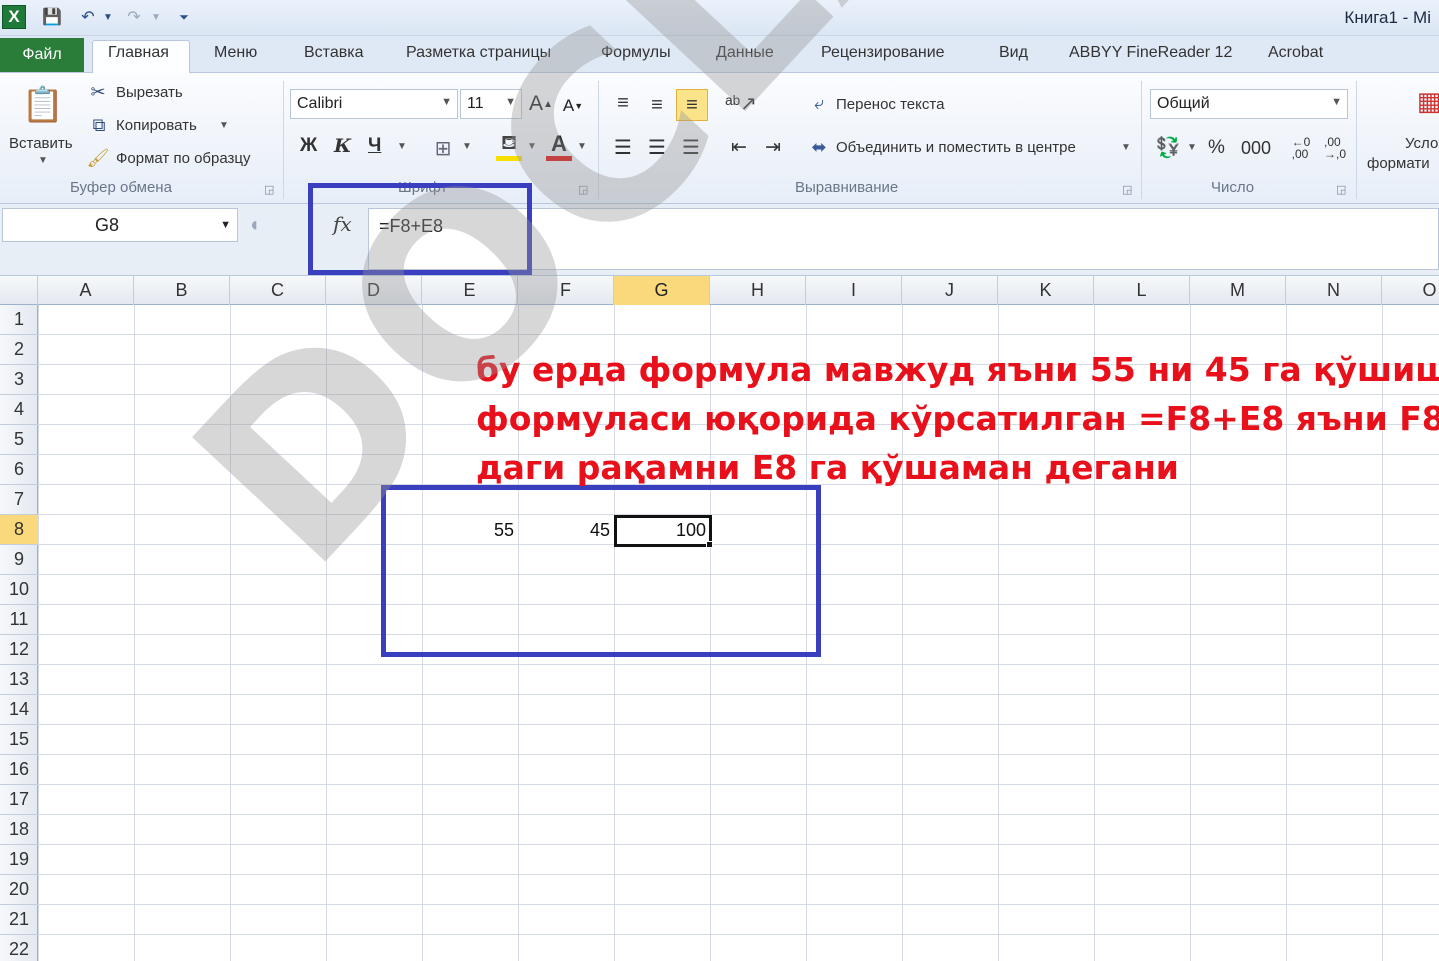 The height and width of the screenshot is (961, 1439). What do you see at coordinates (269, 189) in the screenshot?
I see `clipboard-launcher-icon: ◲` at bounding box center [269, 189].